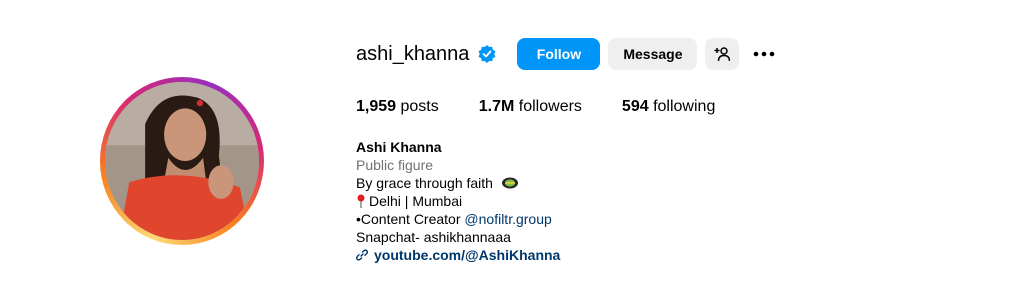 The image size is (1024, 282). I want to click on category-label: Public figure, so click(395, 165).